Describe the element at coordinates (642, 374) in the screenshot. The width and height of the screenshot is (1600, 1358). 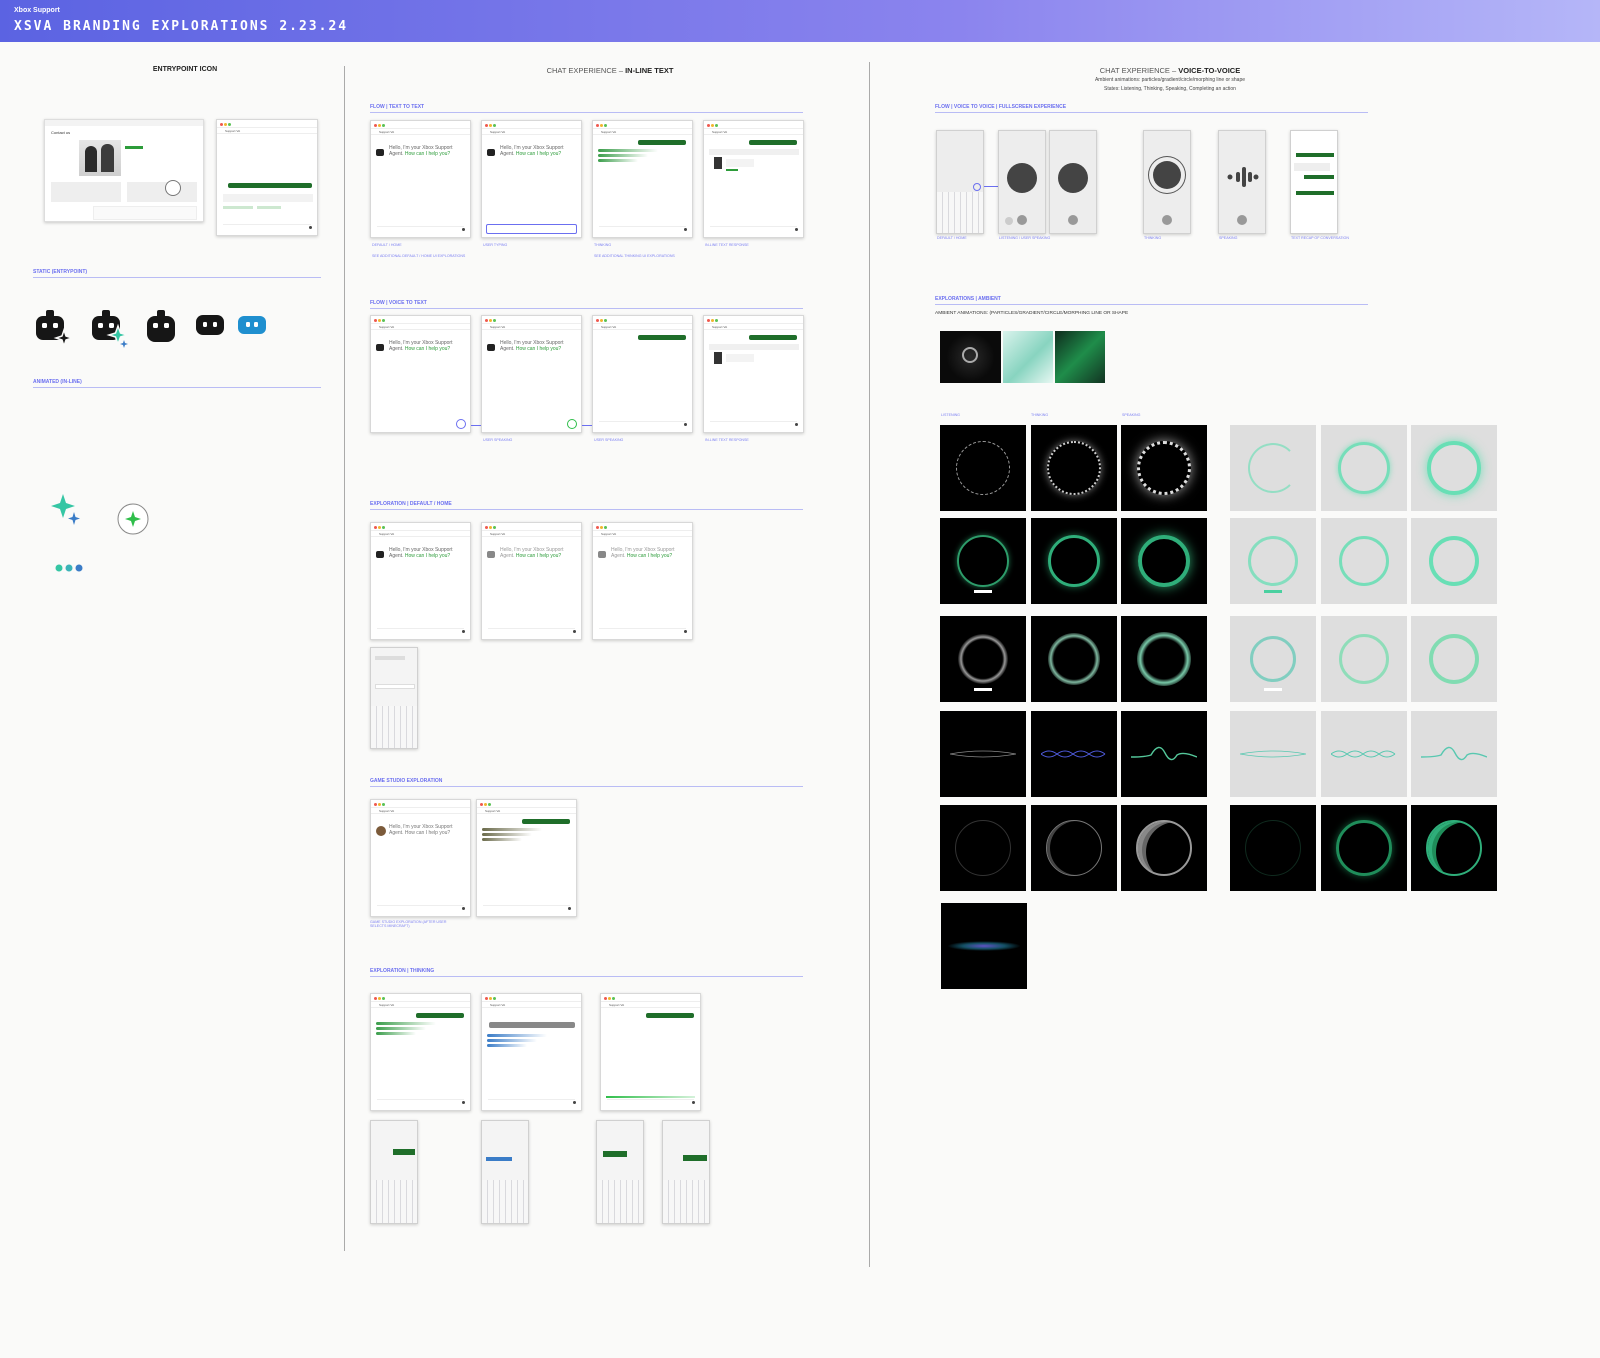
I see `chat-screen-voice-sent: Support VA` at that location.